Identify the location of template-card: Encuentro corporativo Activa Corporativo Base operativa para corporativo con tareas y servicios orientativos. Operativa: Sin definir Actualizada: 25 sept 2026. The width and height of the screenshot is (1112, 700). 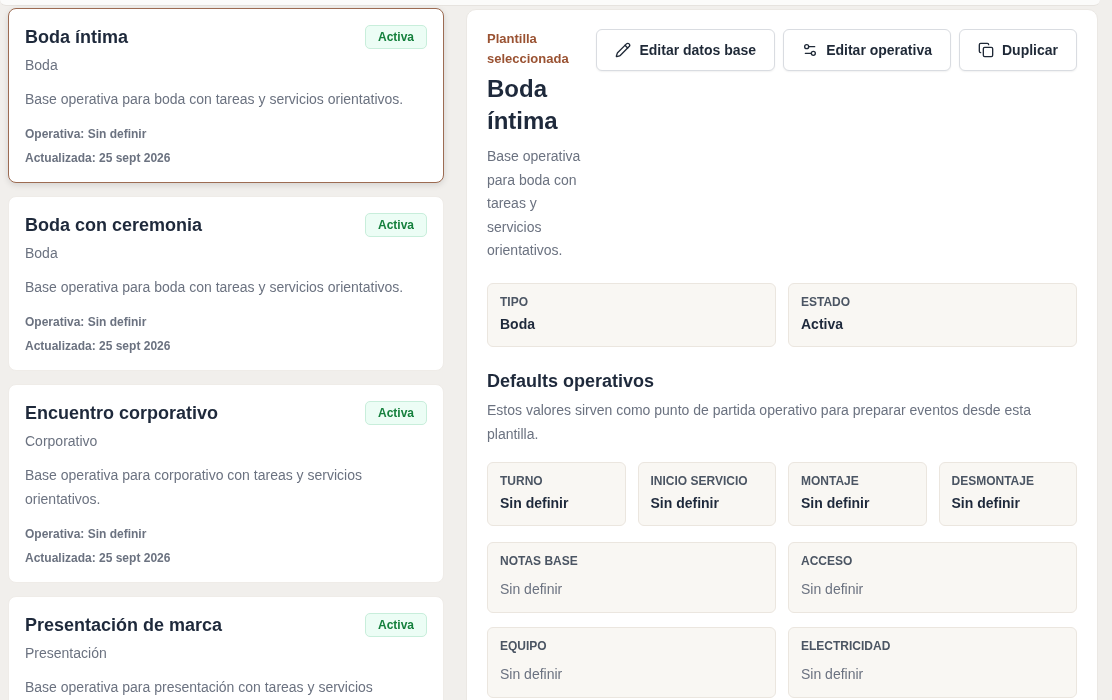
(226, 483).